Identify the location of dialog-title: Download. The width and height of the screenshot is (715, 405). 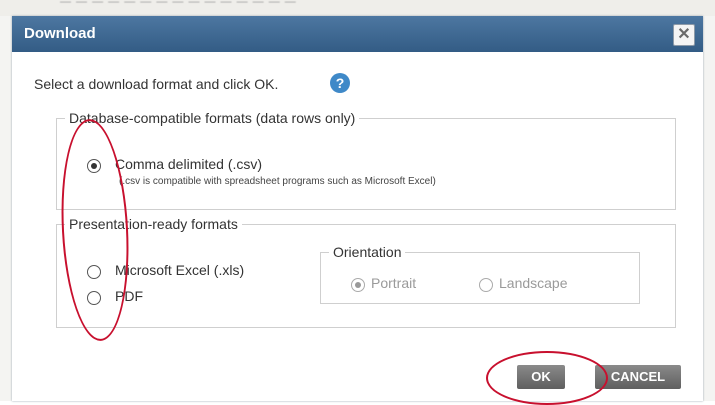
(60, 33).